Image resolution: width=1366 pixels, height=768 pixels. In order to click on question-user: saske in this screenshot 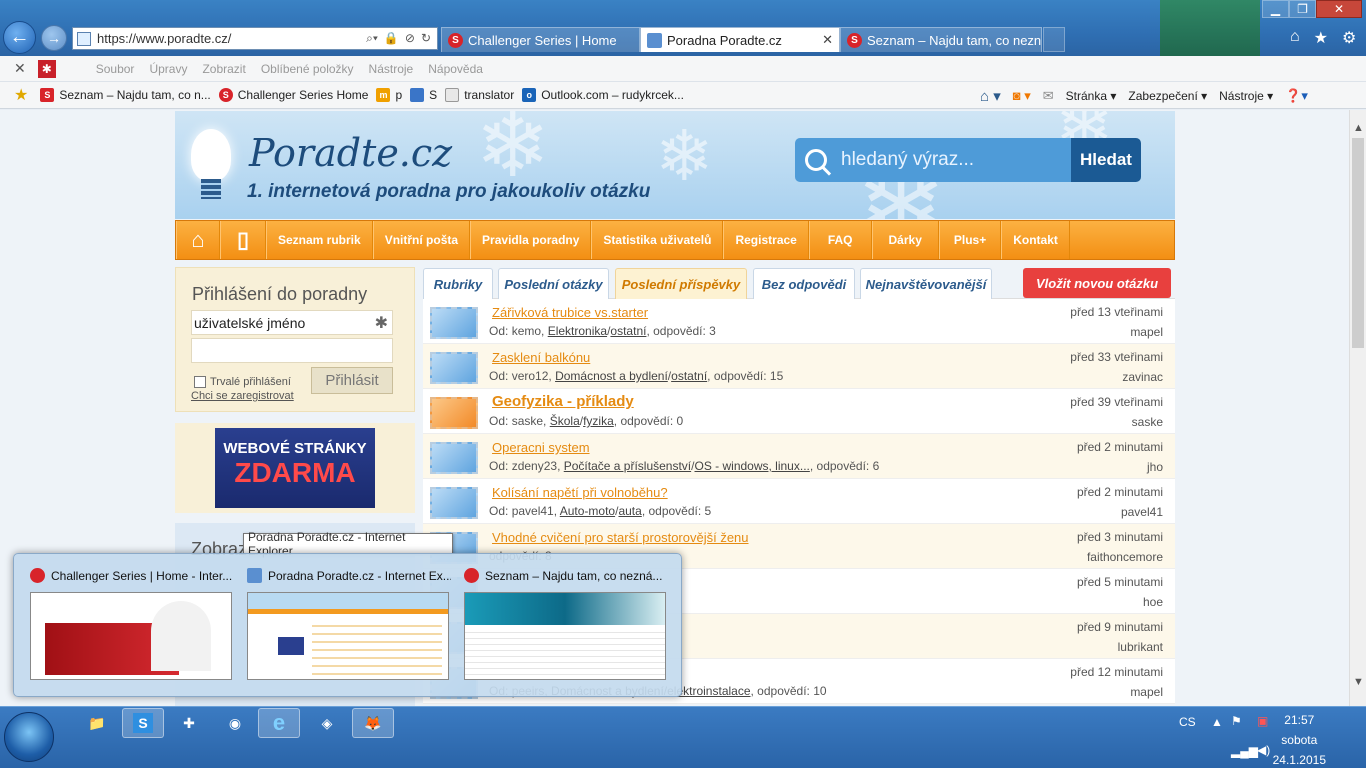, I will do `click(1147, 422)`.